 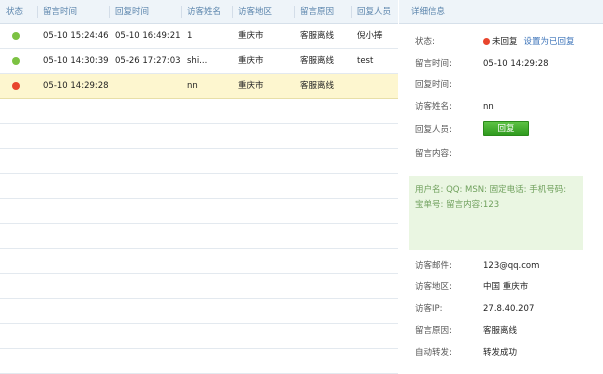 I want to click on status-label: 状态:, so click(x=425, y=42).